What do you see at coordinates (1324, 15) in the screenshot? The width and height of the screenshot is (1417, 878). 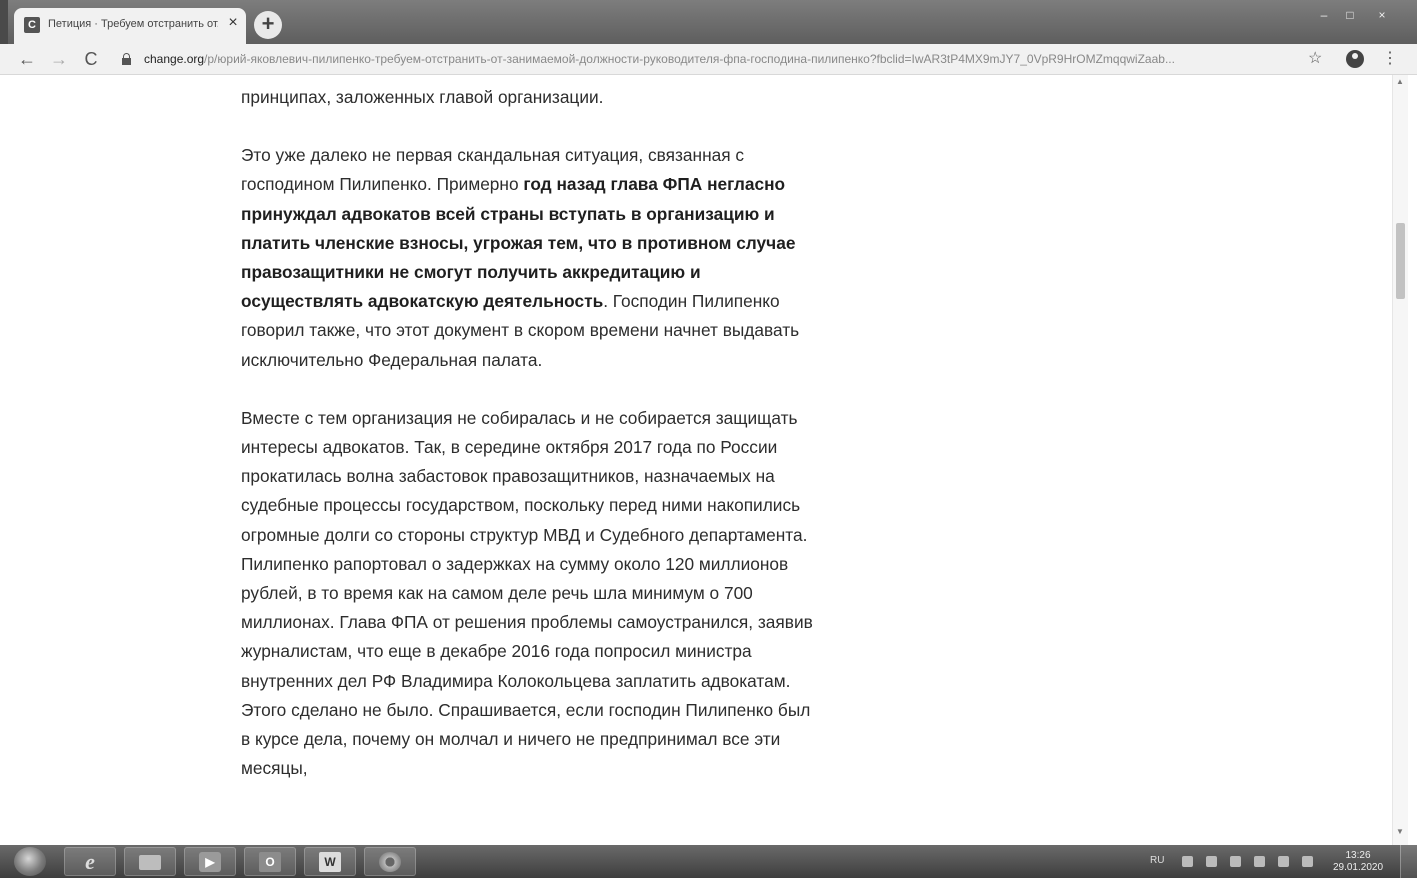 I see `window-minimize-button: –` at bounding box center [1324, 15].